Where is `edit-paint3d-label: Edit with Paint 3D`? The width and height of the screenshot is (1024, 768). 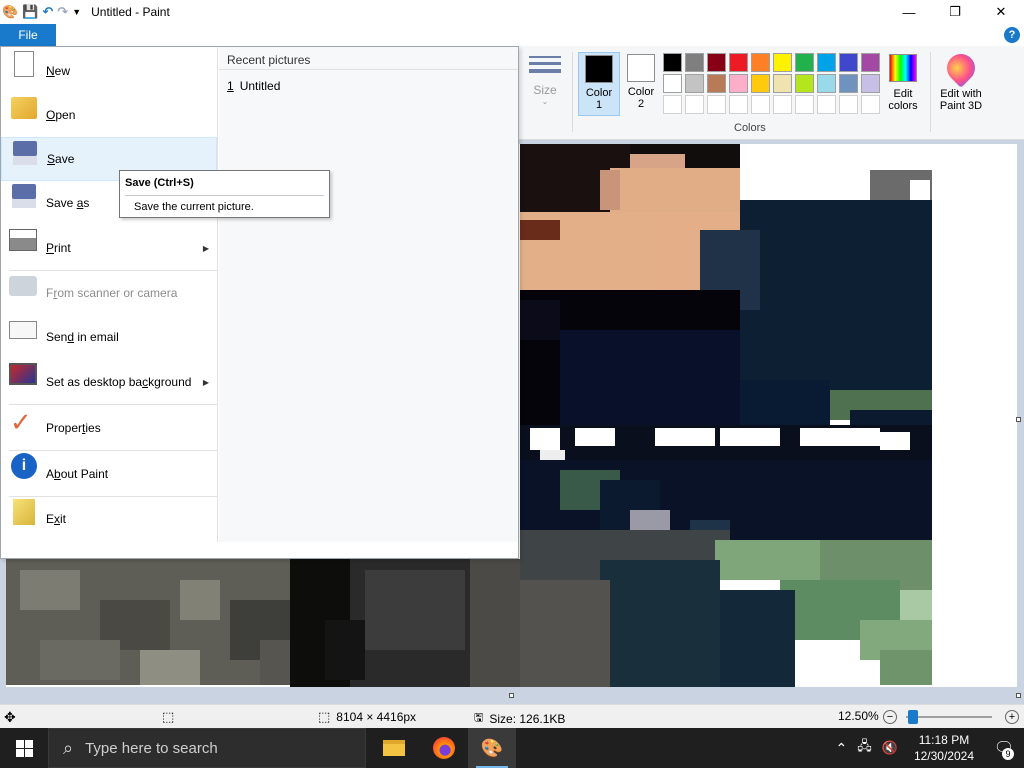
edit-paint3d-label: Edit with Paint 3D is located at coordinates (961, 100).